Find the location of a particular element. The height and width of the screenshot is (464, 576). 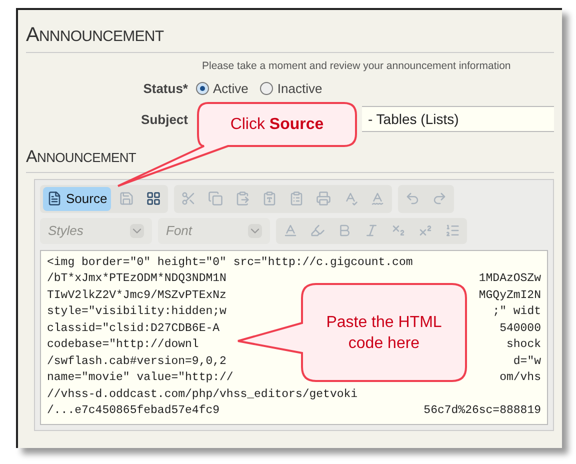

code-line: ;" widt is located at coordinates (516, 312).